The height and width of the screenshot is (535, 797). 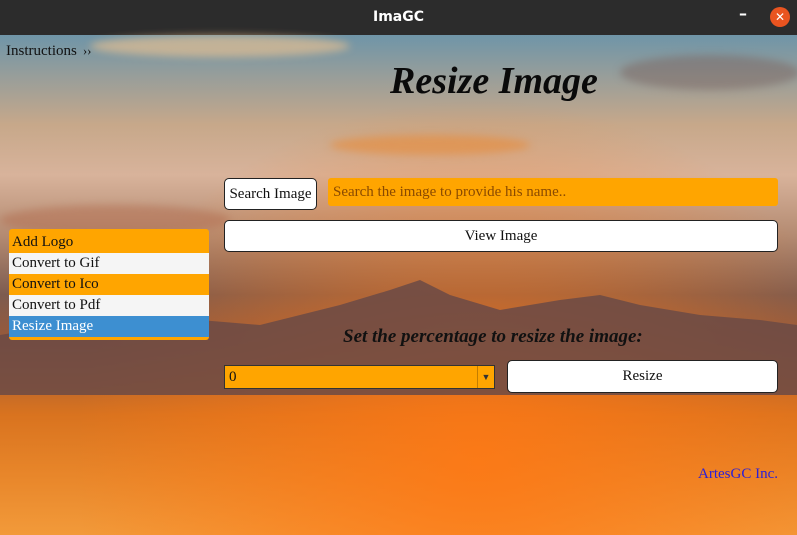 What do you see at coordinates (780, 17) in the screenshot?
I see `close-icon: ✕` at bounding box center [780, 17].